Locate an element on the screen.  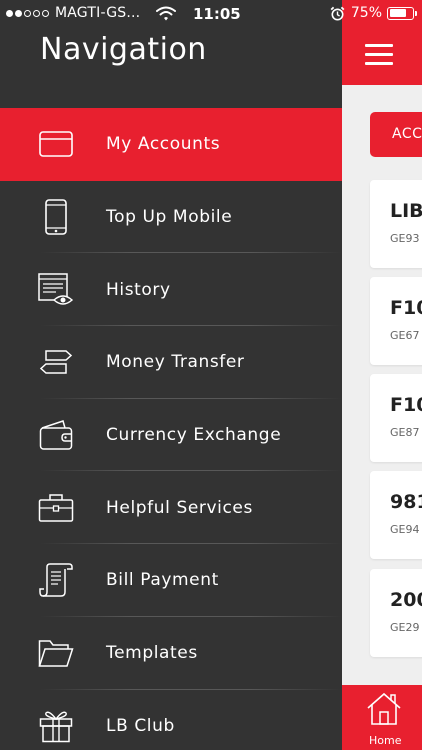
card-icon is located at coordinates (56, 144).